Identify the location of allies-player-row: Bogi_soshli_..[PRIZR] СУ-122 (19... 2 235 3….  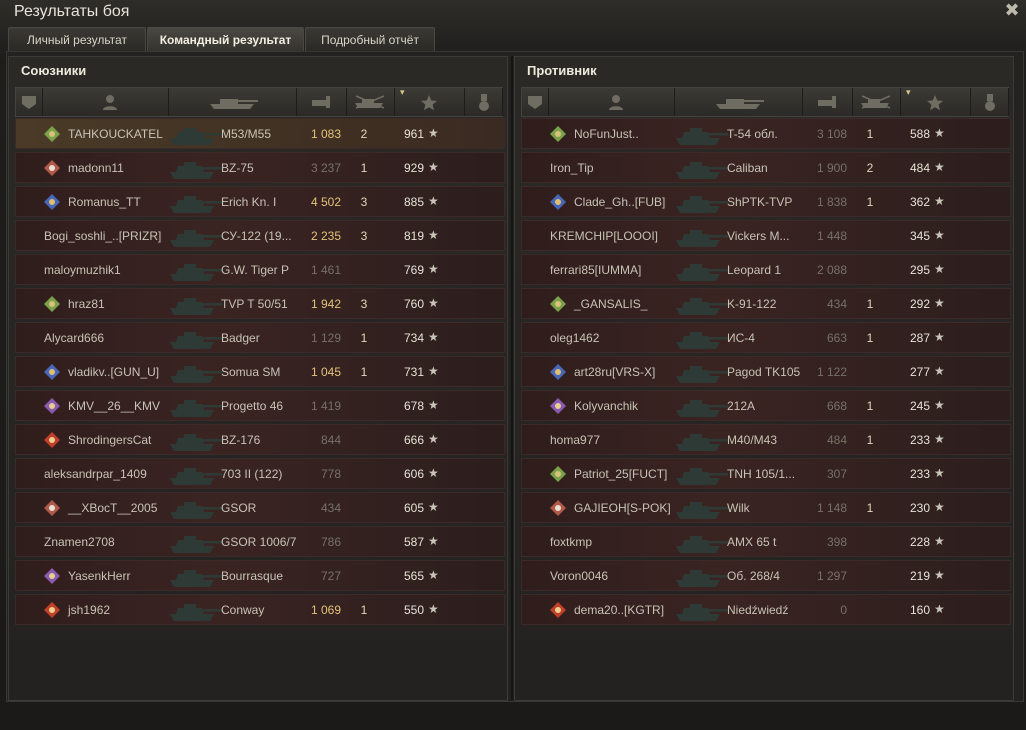
(260, 235).